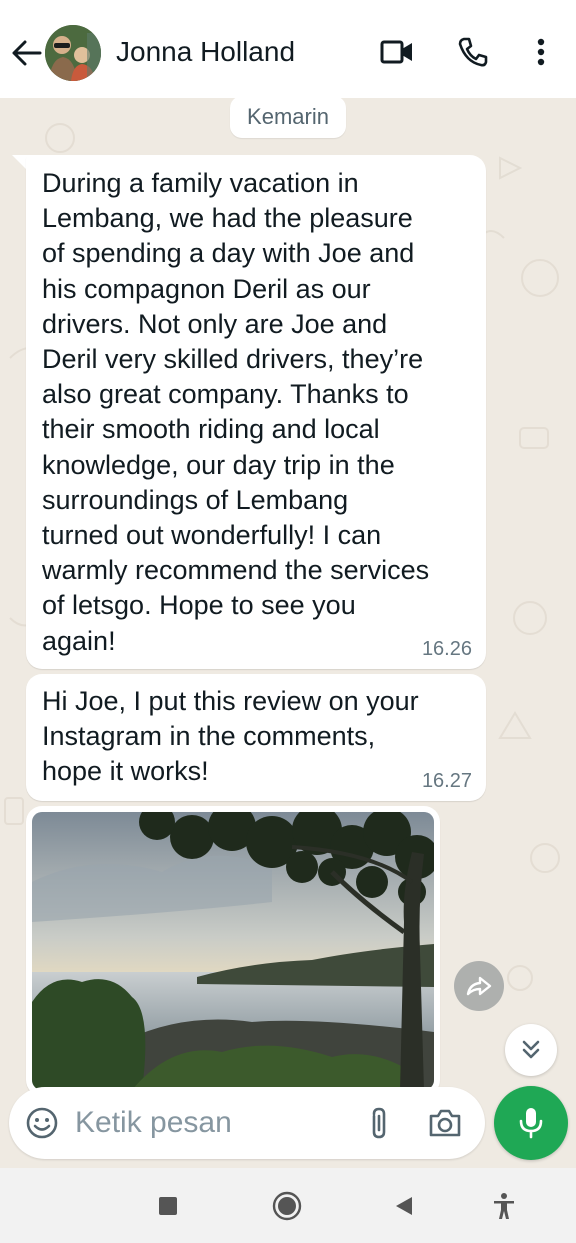 The height and width of the screenshot is (1243, 576). Describe the element at coordinates (205, 52) in the screenshot. I see `contact-name: Jonna Holland` at that location.